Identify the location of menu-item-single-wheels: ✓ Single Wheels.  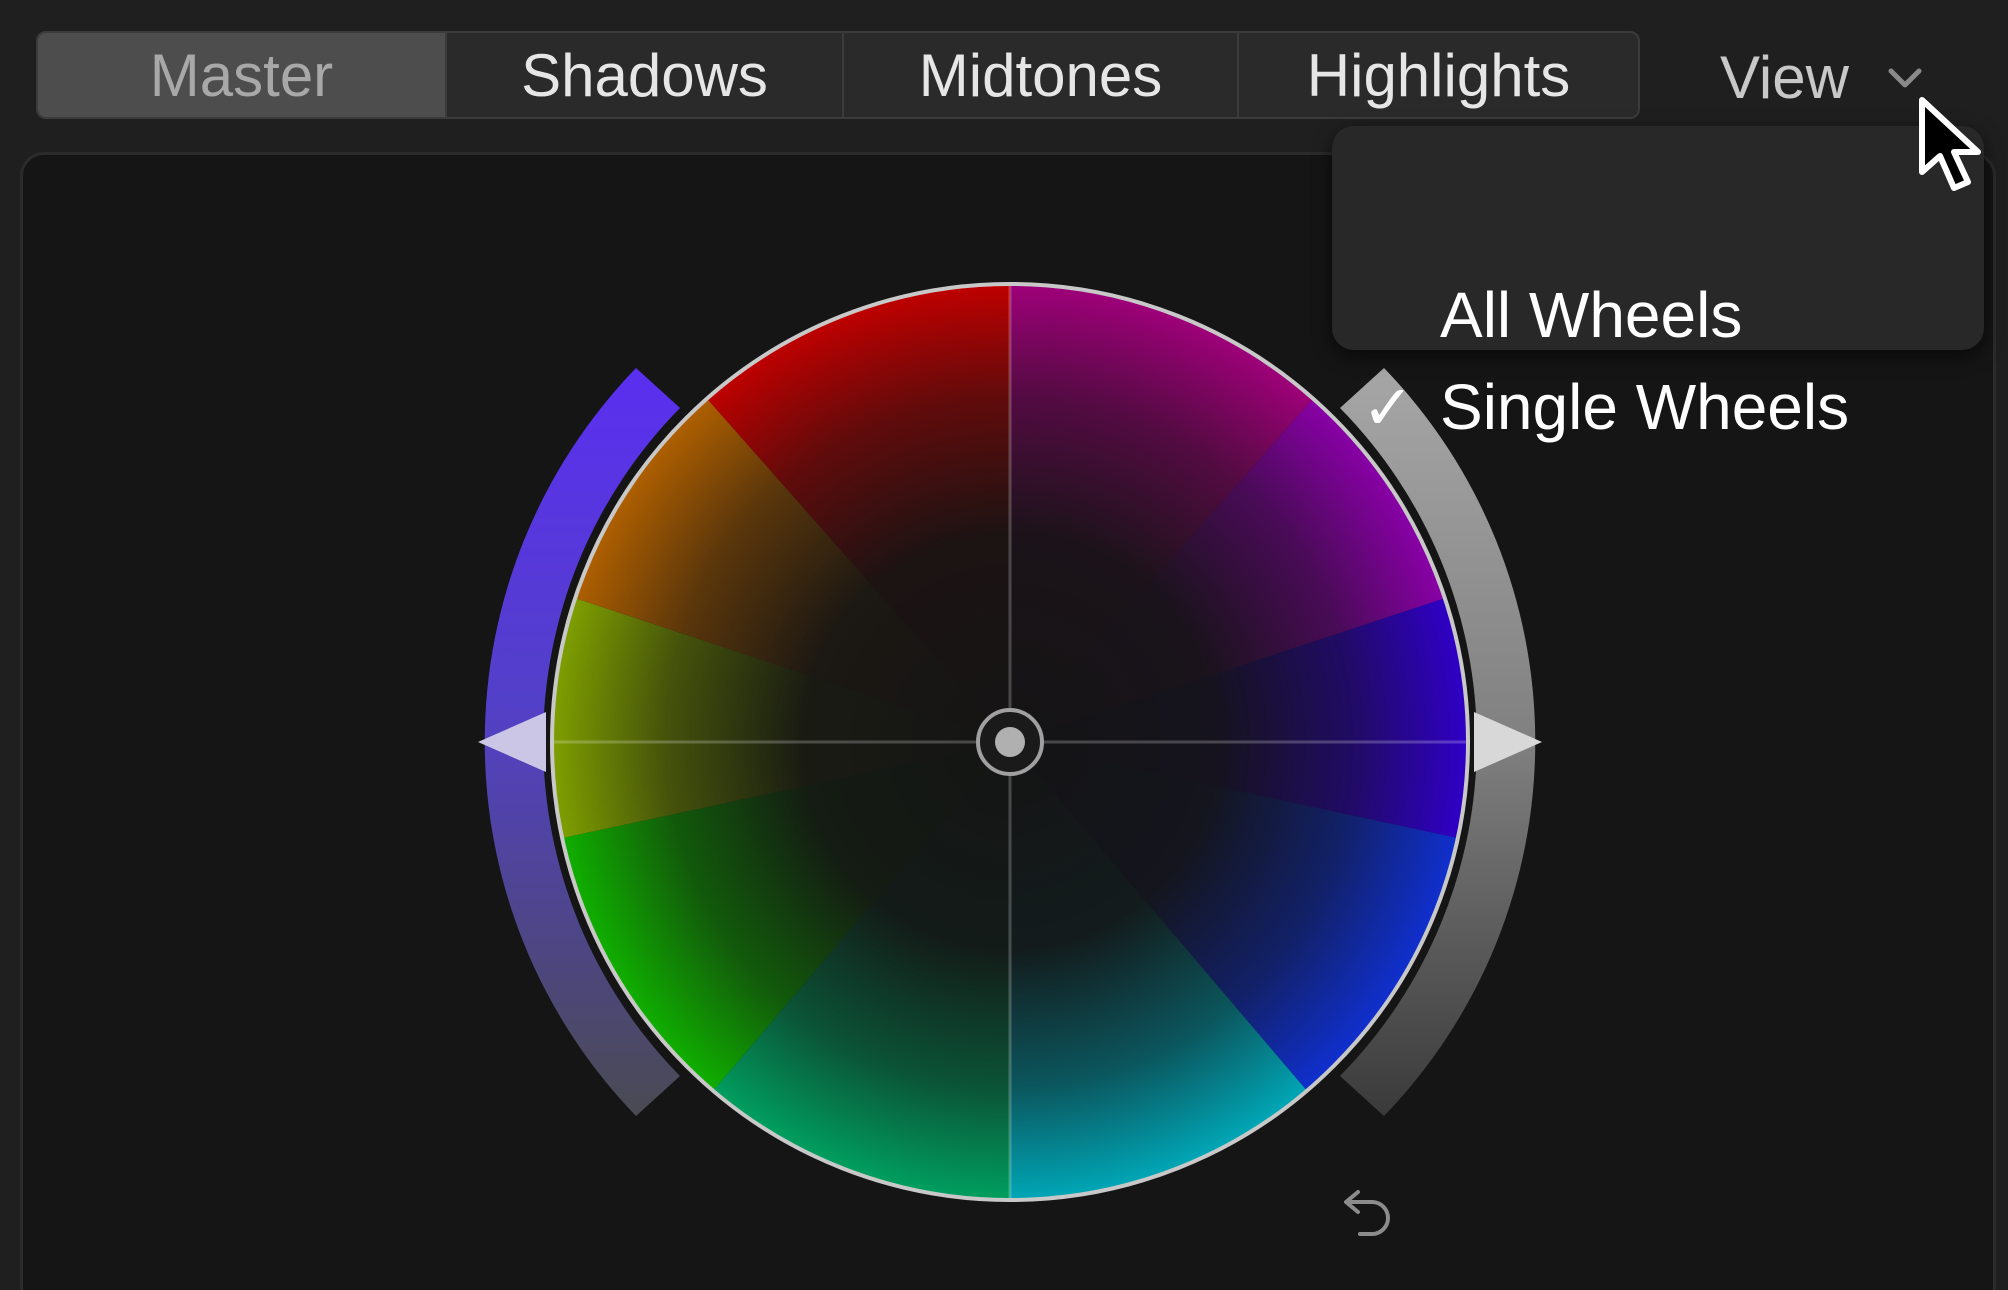
(1658, 407).